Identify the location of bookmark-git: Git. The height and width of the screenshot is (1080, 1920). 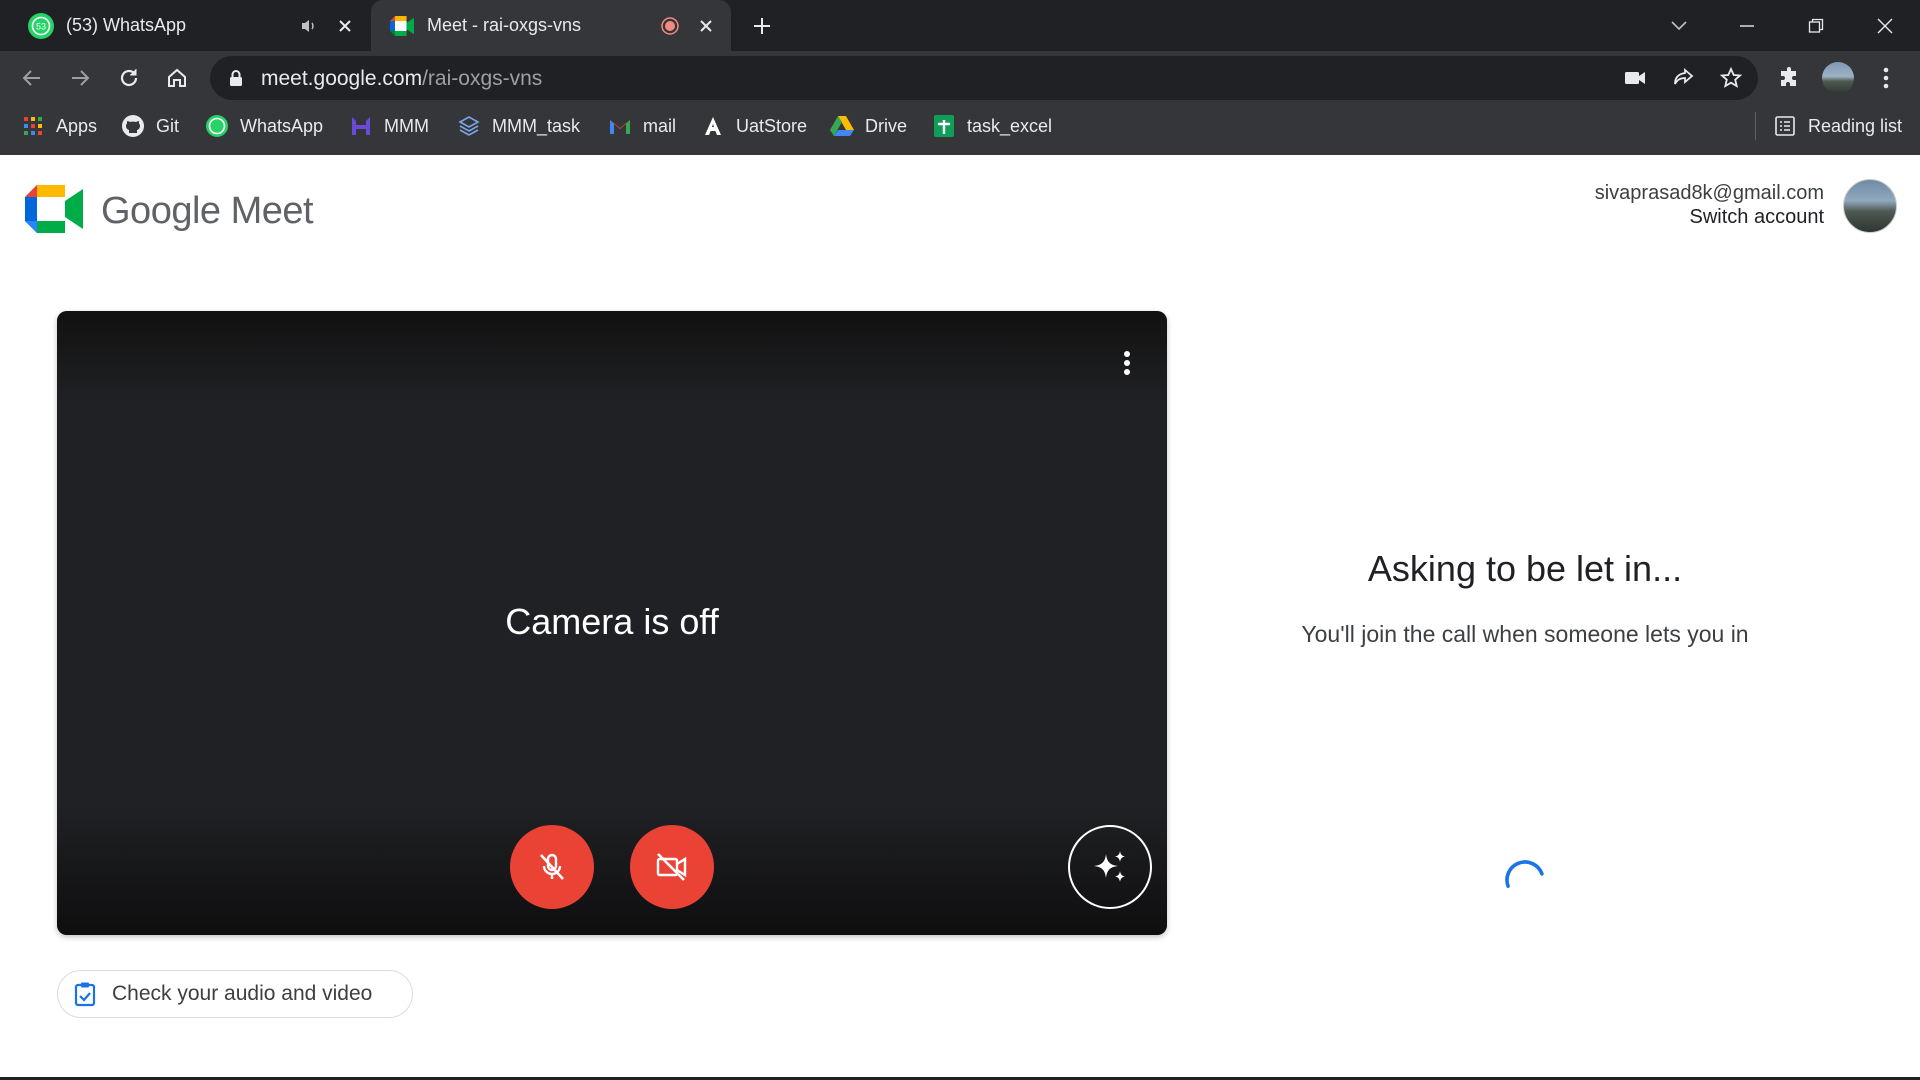
(150, 126).